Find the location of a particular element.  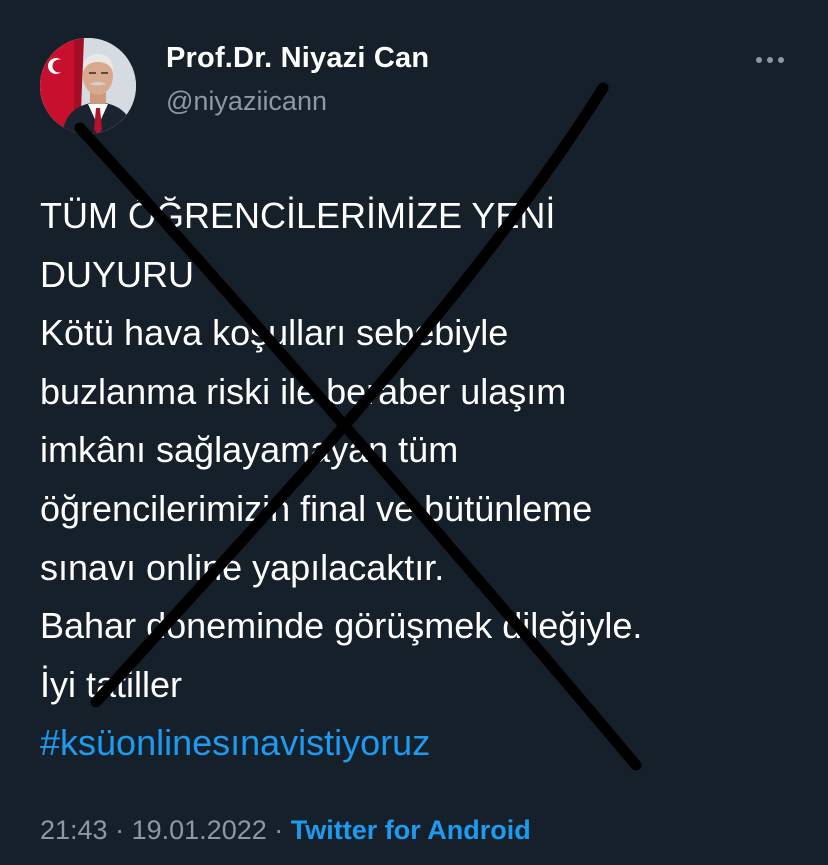

author-display-name: Prof.Dr. Niyazi Can is located at coordinates (297, 58).